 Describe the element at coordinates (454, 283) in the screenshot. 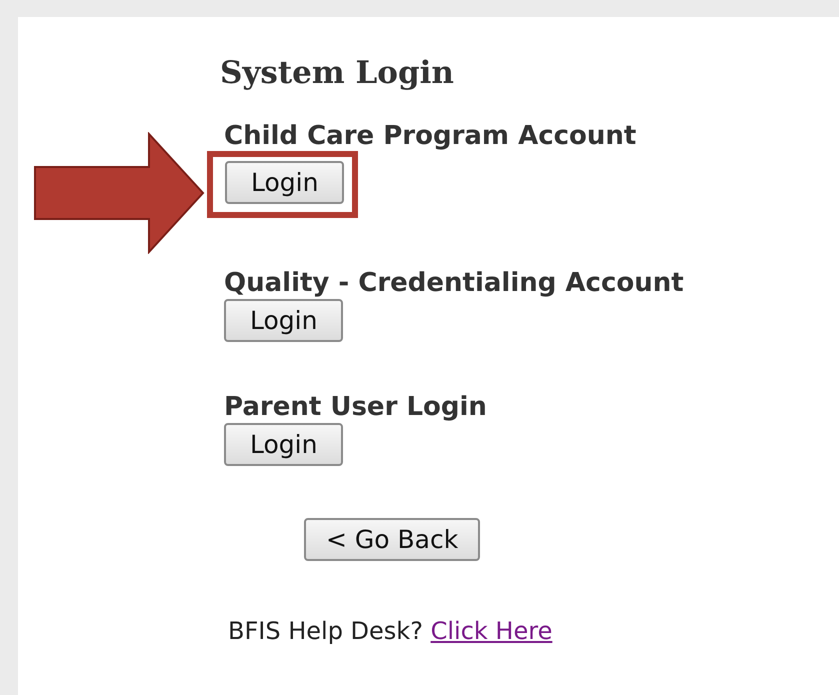

I see `section-heading: Quality - Credentialing Account` at that location.